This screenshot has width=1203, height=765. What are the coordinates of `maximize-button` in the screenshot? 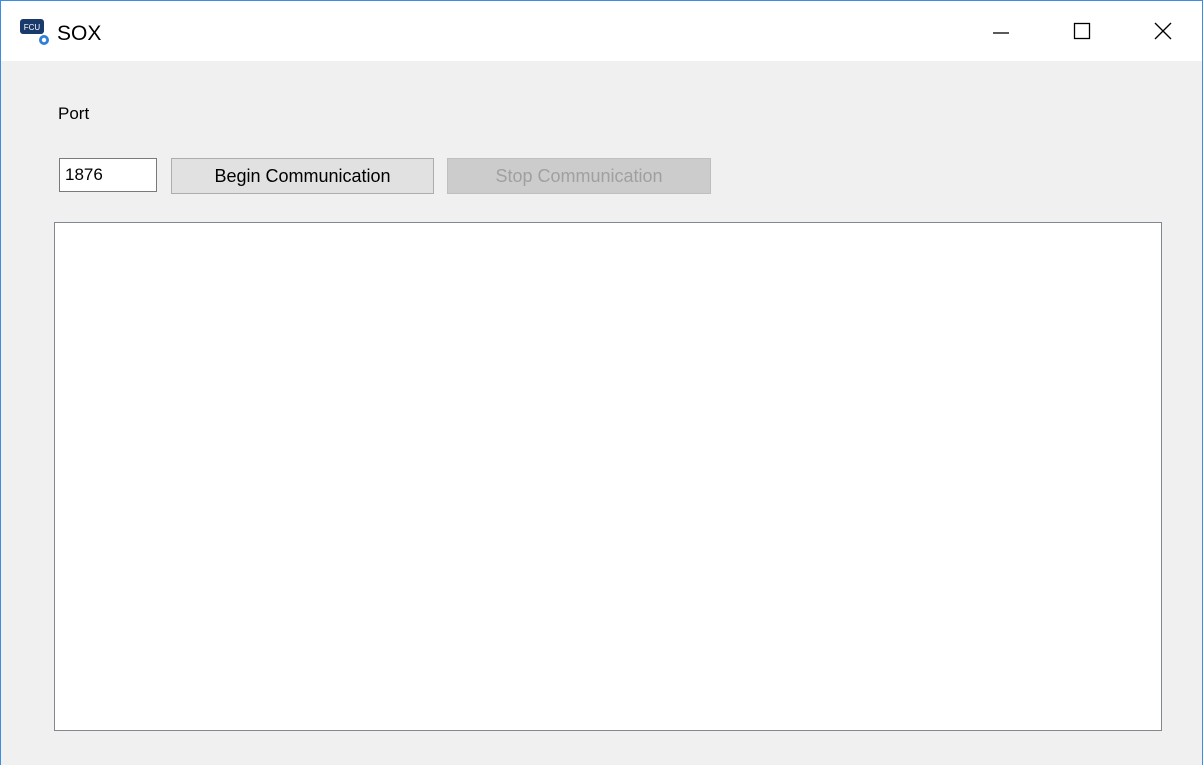 It's located at (1082, 31).